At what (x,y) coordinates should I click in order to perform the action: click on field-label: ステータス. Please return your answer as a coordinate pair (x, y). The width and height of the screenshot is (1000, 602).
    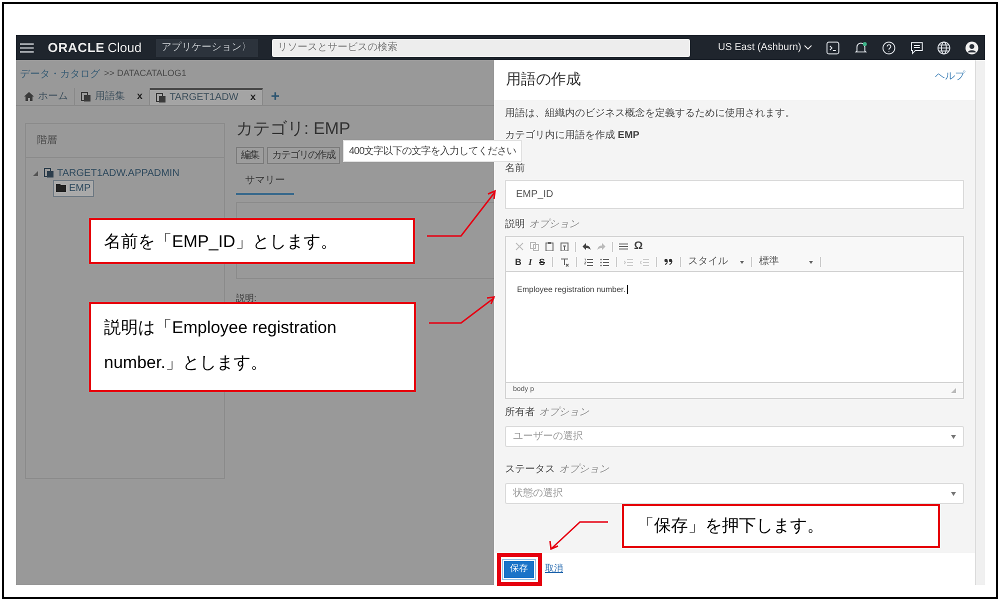
    Looking at the image, I should click on (530, 470).